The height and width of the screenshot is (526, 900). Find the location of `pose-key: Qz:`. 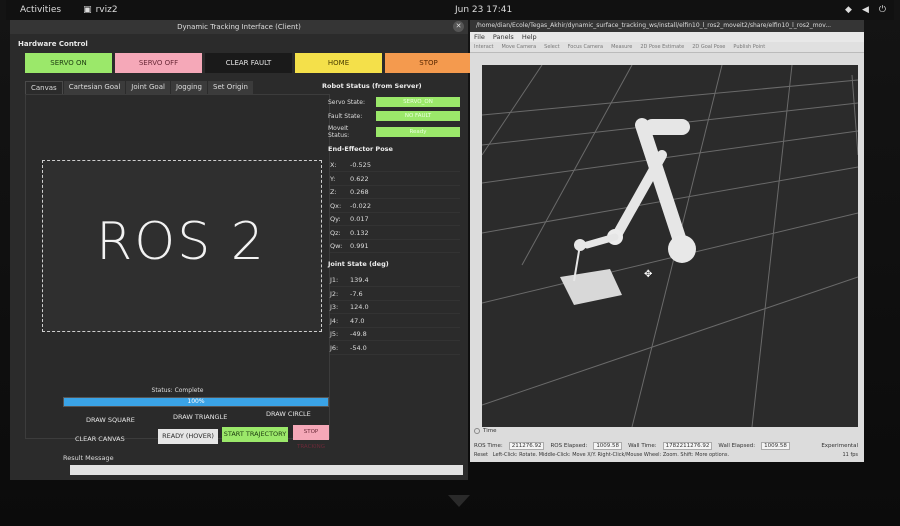

pose-key: Qz: is located at coordinates (335, 232).